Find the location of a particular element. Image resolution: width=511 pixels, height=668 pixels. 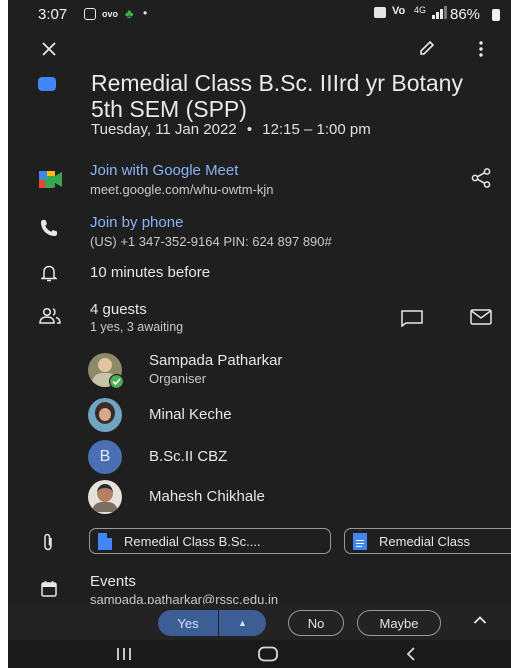

rsvp-no-button: No is located at coordinates (316, 623).